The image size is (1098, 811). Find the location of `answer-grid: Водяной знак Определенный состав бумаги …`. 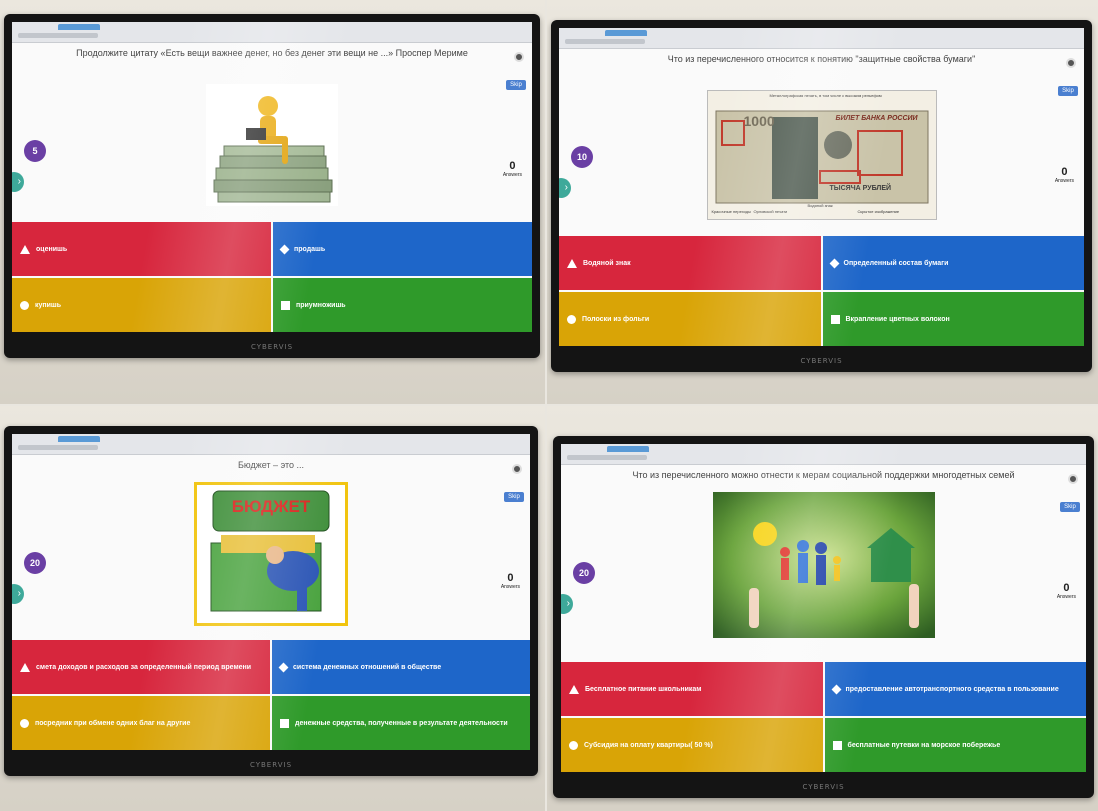

answer-grid: Водяной знак Определенный состав бумаги … is located at coordinates (821, 291).